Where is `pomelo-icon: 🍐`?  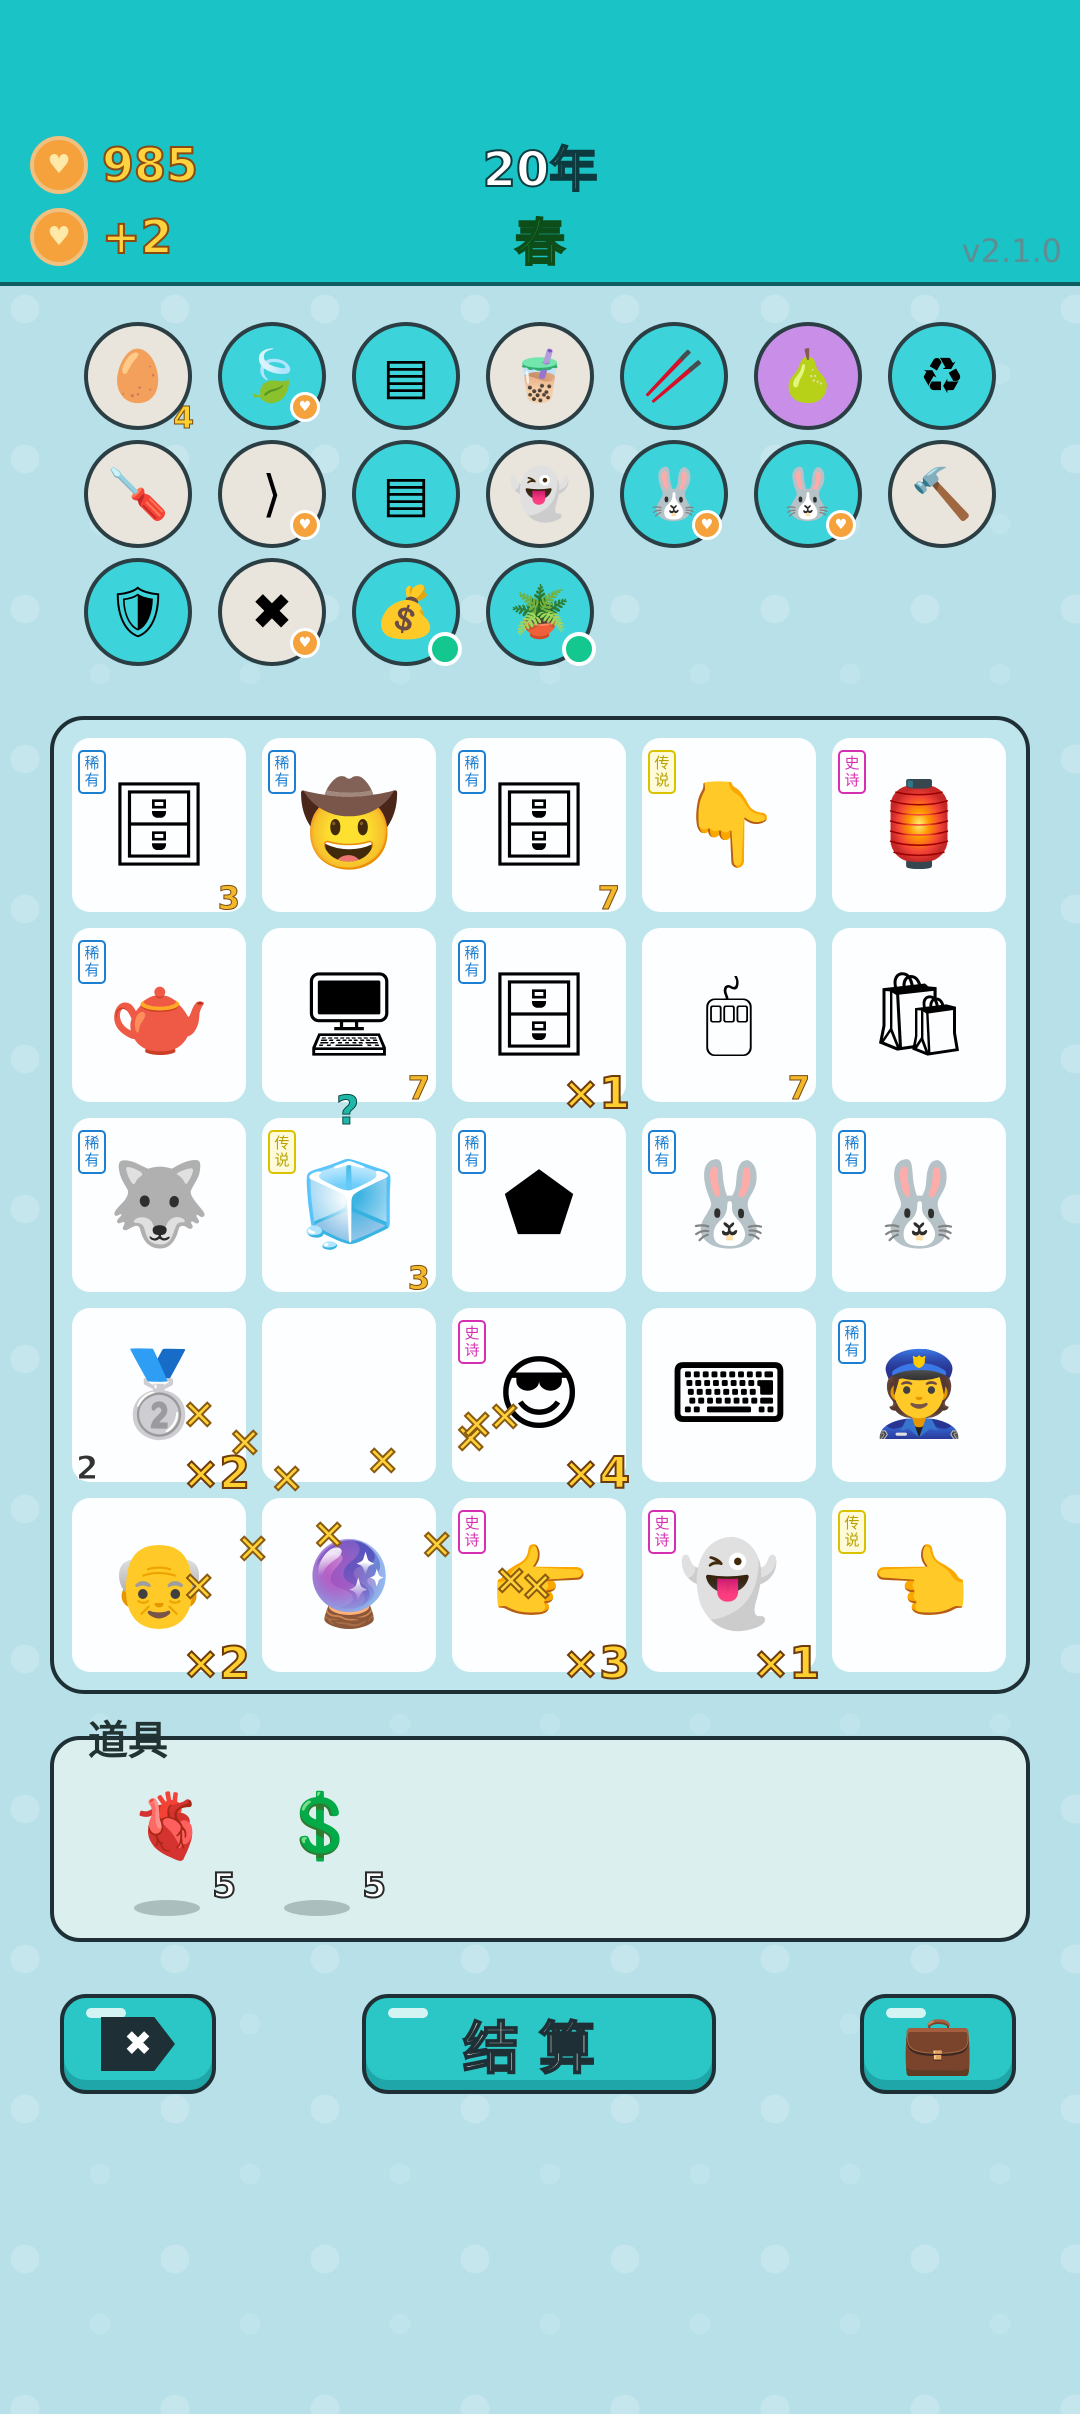 pomelo-icon: 🍐 is located at coordinates (808, 376).